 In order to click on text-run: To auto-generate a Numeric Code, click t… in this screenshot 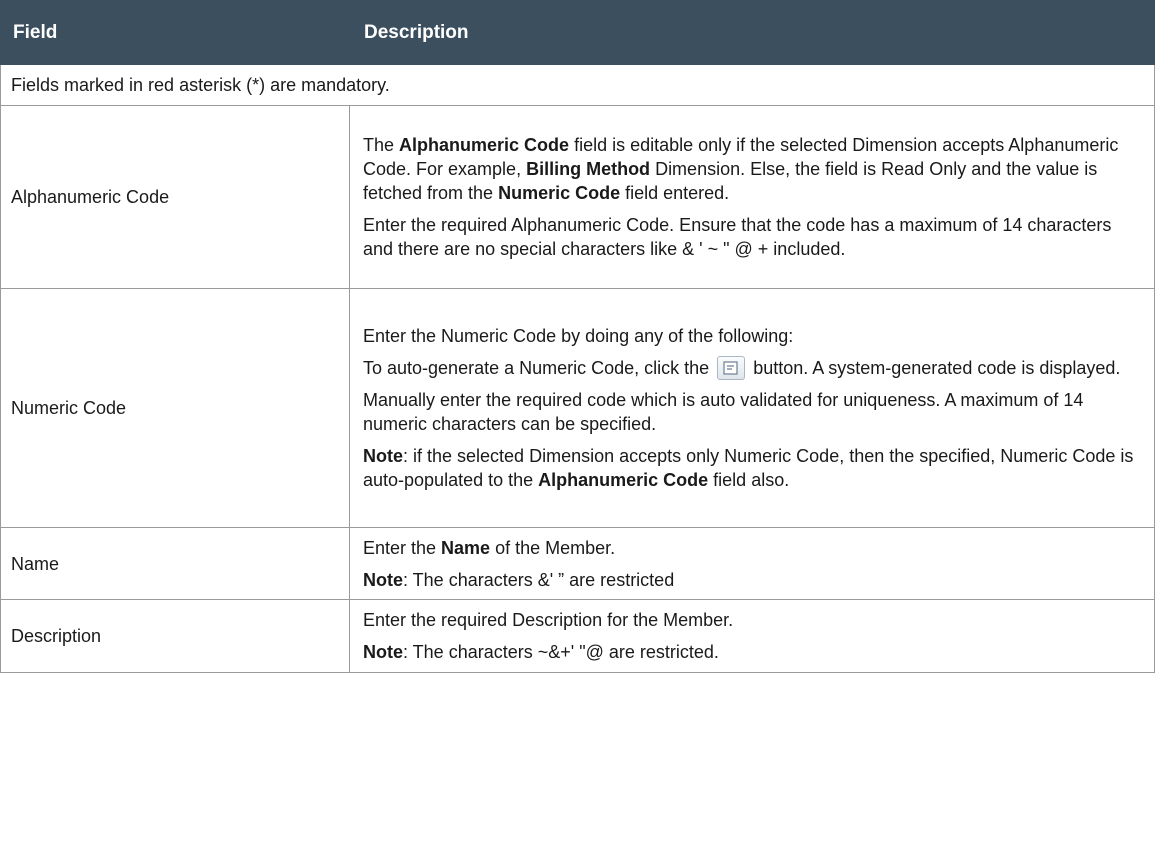, I will do `click(539, 368)`.